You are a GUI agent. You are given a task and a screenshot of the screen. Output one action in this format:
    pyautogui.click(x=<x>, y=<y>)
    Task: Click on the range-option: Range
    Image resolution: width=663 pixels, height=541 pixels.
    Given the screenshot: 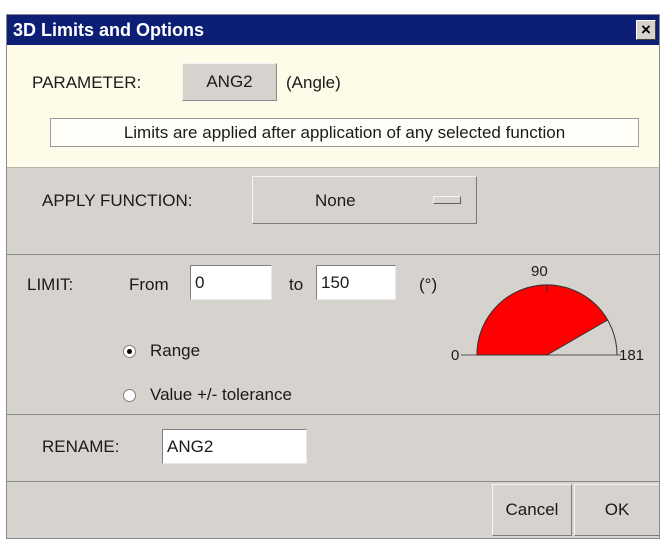 What is the action you would take?
    pyautogui.click(x=161, y=351)
    